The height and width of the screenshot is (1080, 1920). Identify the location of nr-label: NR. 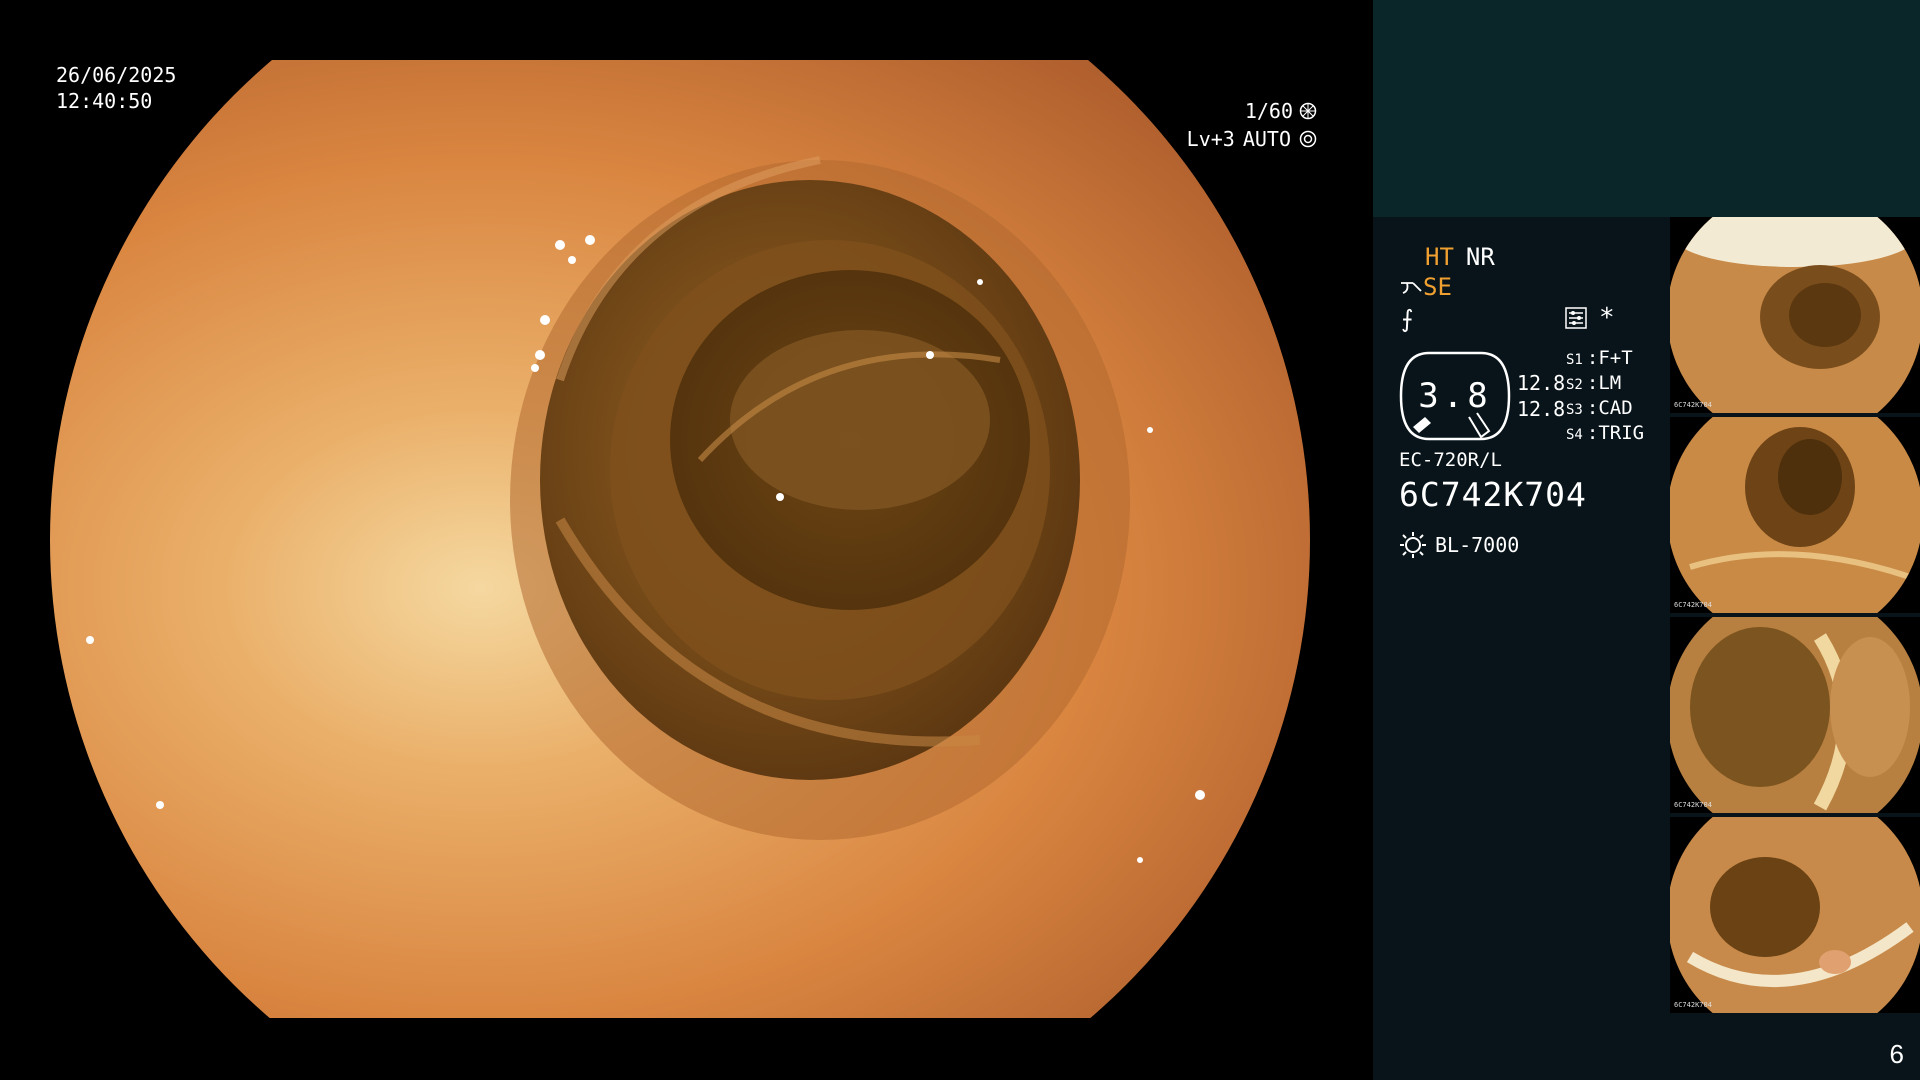
(1480, 257).